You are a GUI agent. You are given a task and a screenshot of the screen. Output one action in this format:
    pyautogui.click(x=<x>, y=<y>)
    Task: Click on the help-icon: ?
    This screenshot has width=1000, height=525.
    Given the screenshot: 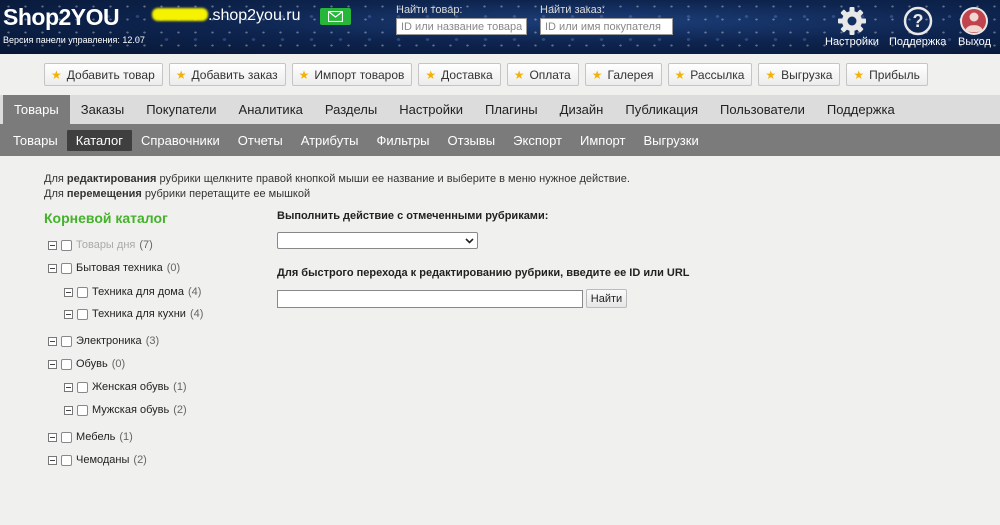 What is the action you would take?
    pyautogui.click(x=917, y=21)
    